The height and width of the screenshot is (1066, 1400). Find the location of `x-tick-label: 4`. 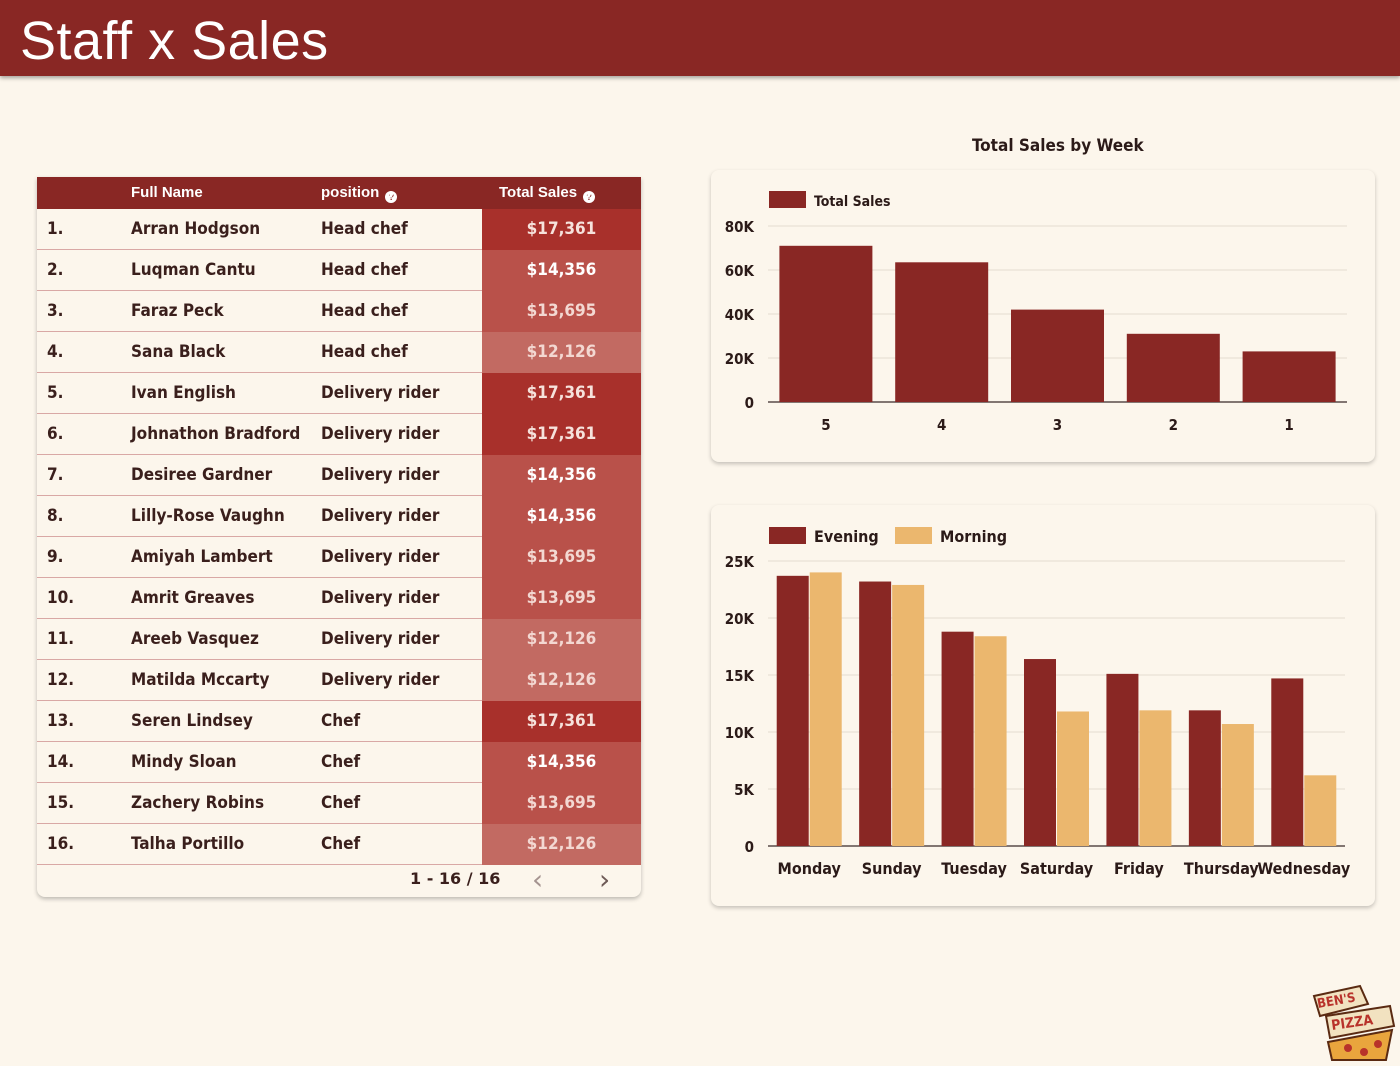

x-tick-label: 4 is located at coordinates (941, 425).